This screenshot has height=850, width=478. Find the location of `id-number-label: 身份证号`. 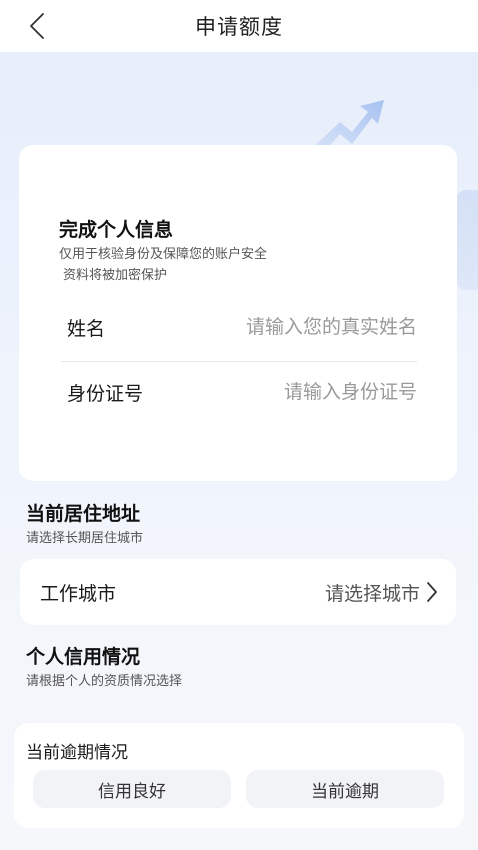

id-number-label: 身份证号 is located at coordinates (105, 393).